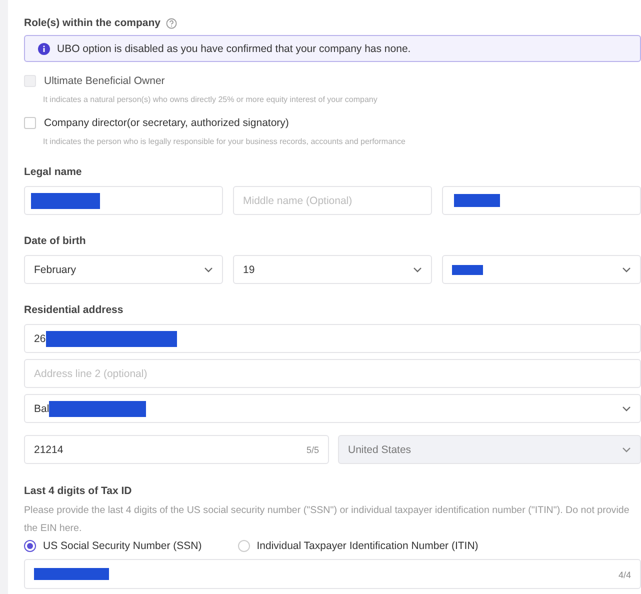 The image size is (641, 594). Describe the element at coordinates (332, 408) in the screenshot. I see `city-dropdown: Bal` at that location.